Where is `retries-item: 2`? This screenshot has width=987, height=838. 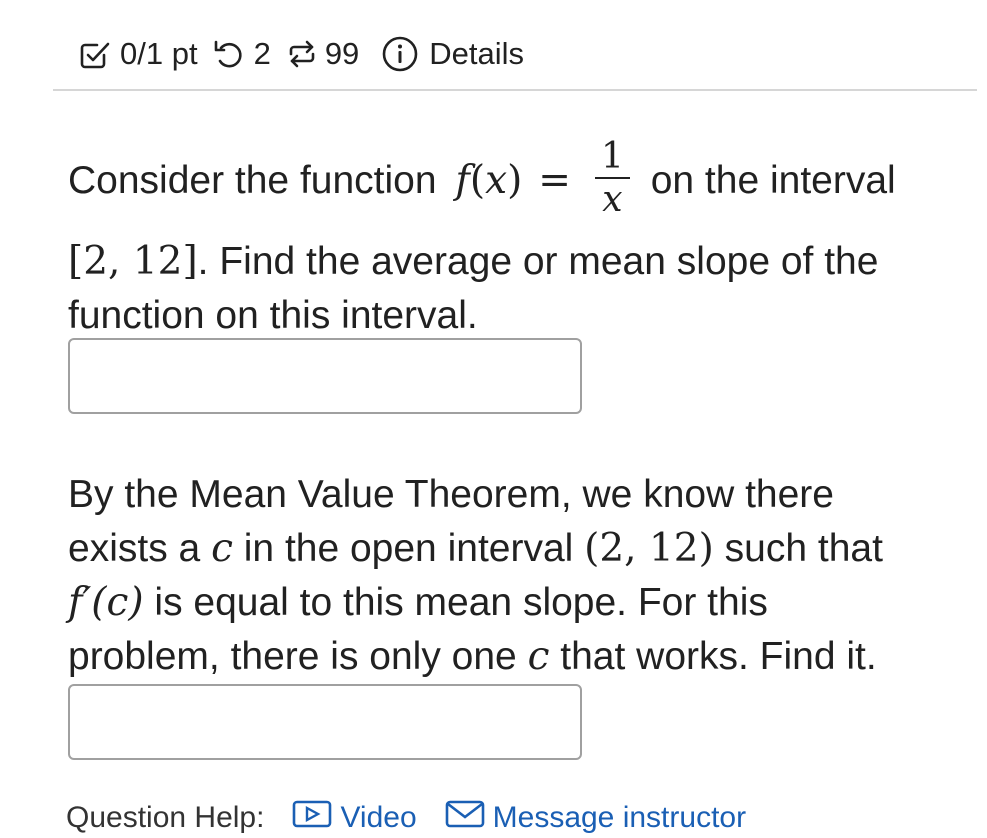
retries-item: 2 is located at coordinates (234, 54).